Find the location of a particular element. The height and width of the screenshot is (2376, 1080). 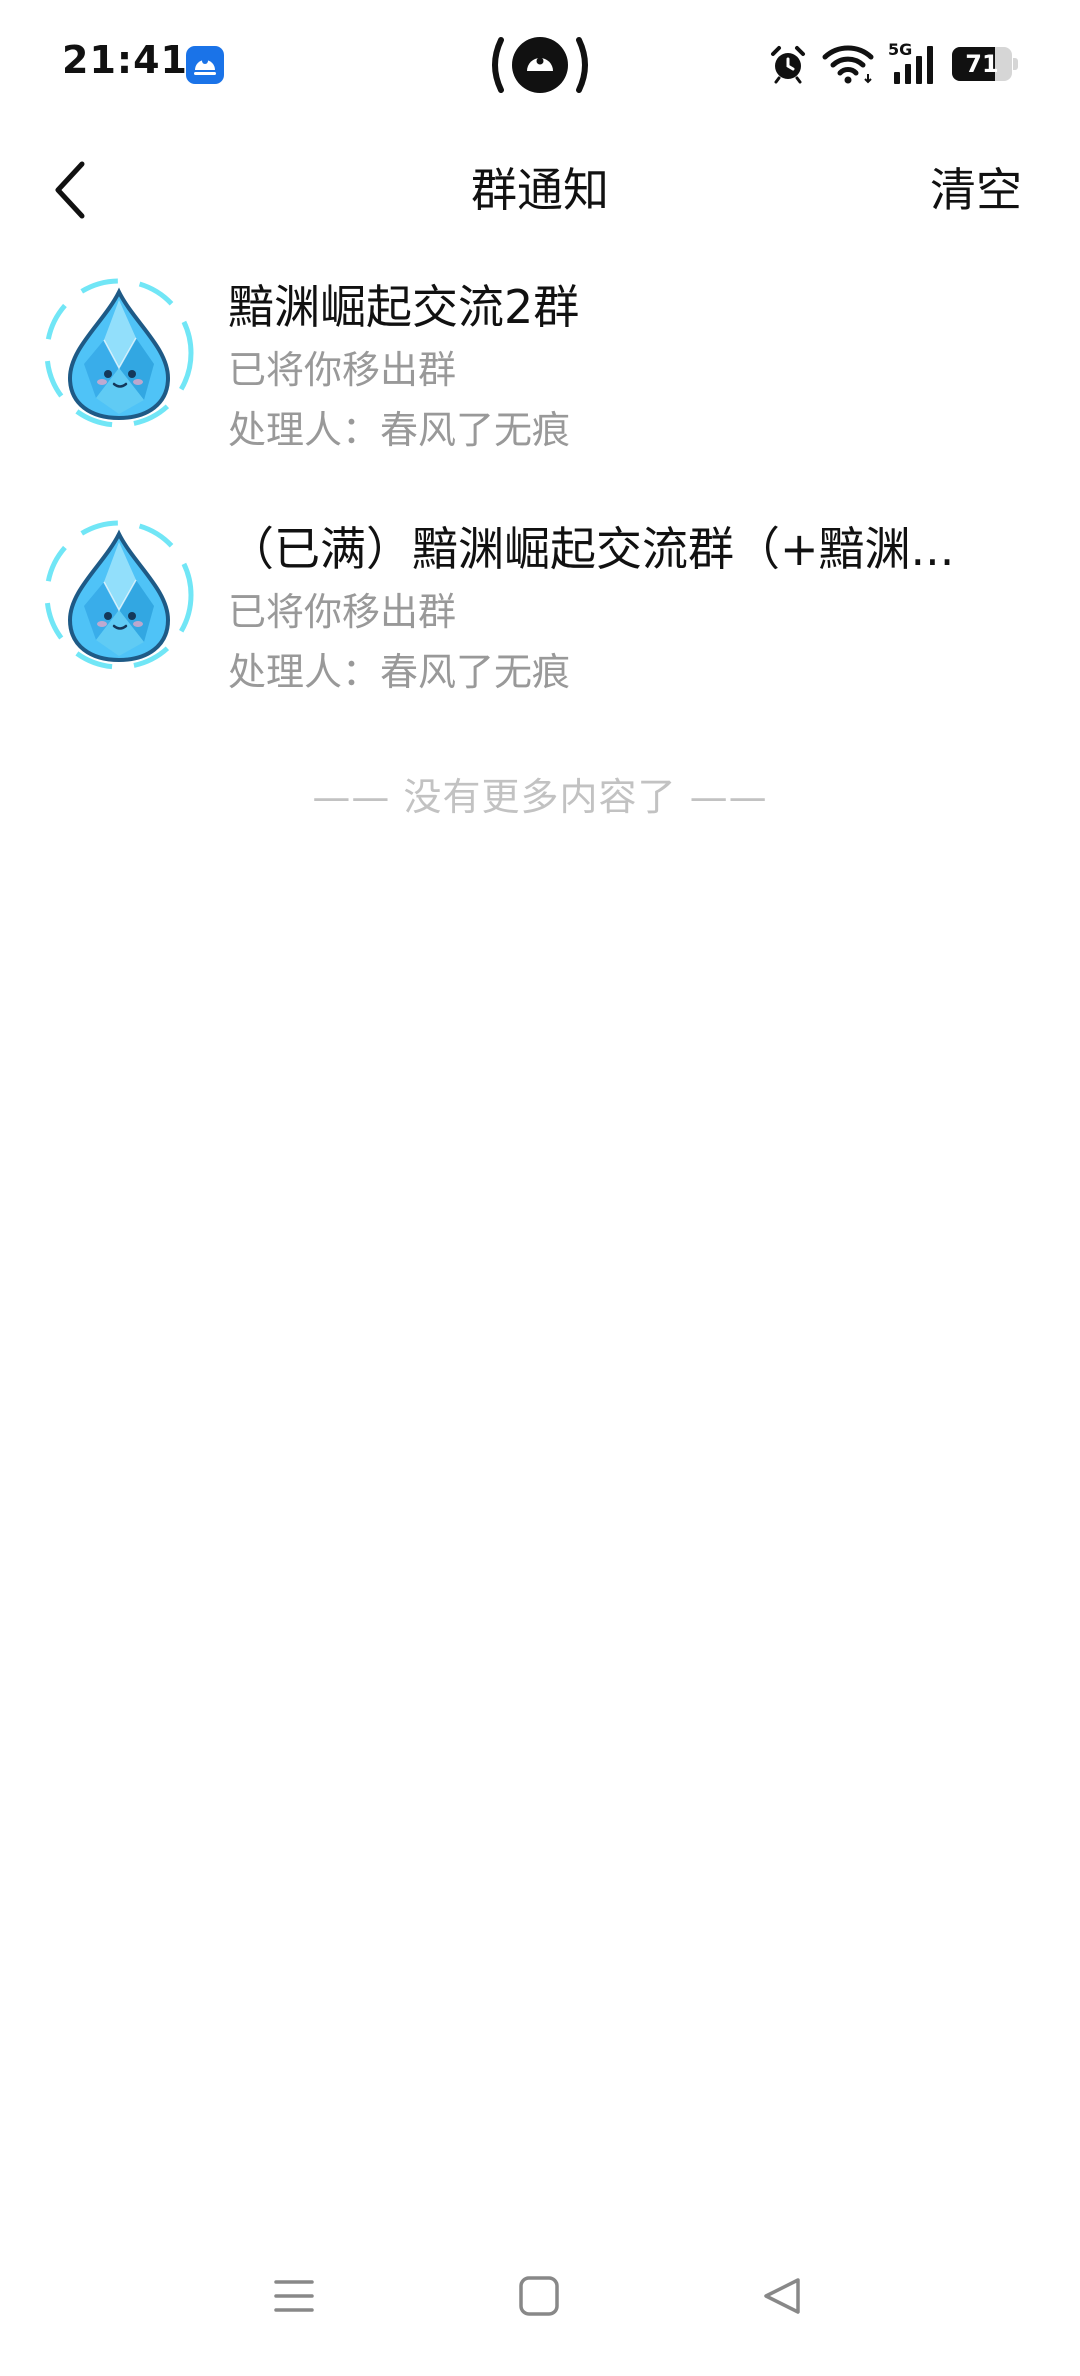

menu-icon is located at coordinates (294, 2296).